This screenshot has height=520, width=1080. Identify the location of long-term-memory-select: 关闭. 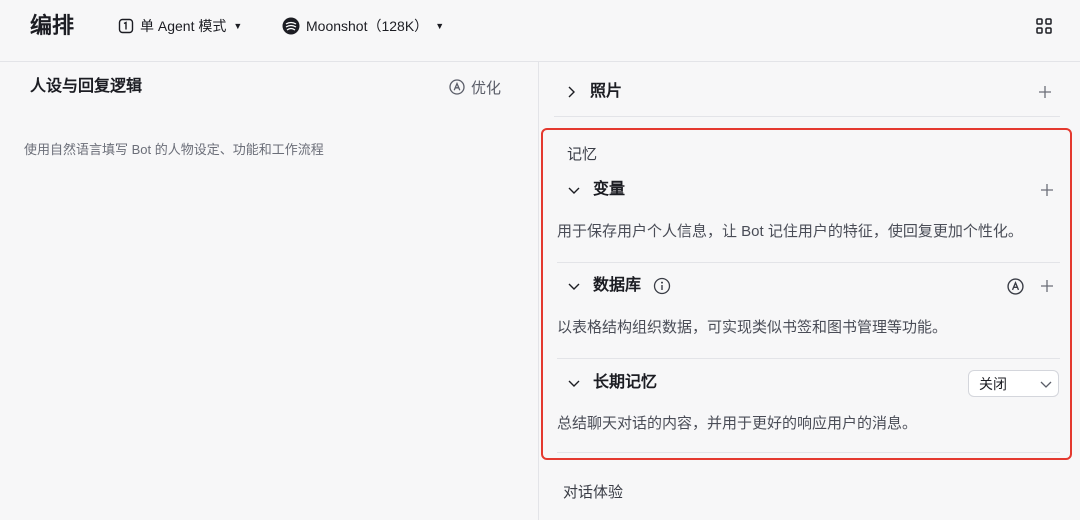
(1013, 383).